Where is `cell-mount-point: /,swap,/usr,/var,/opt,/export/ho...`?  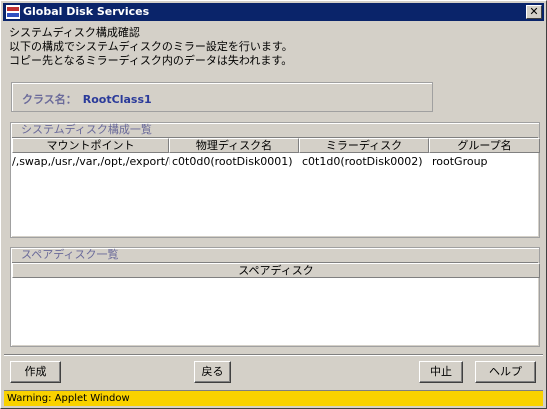 cell-mount-point: /,swap,/usr,/var,/opt,/export/ho... is located at coordinates (91, 161).